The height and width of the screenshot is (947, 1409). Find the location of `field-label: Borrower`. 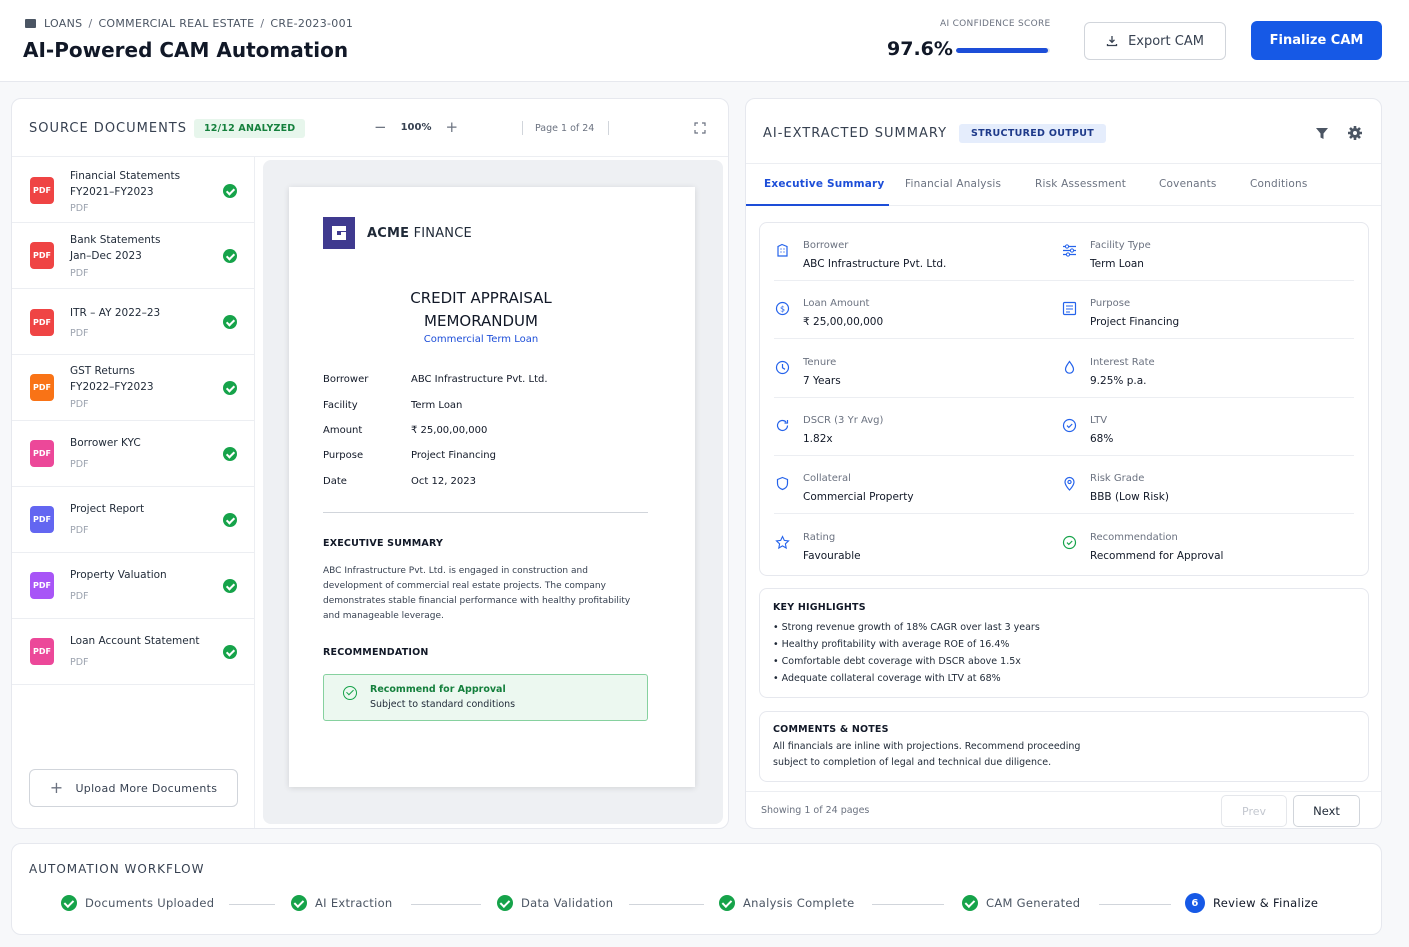

field-label: Borrower is located at coordinates (826, 245).